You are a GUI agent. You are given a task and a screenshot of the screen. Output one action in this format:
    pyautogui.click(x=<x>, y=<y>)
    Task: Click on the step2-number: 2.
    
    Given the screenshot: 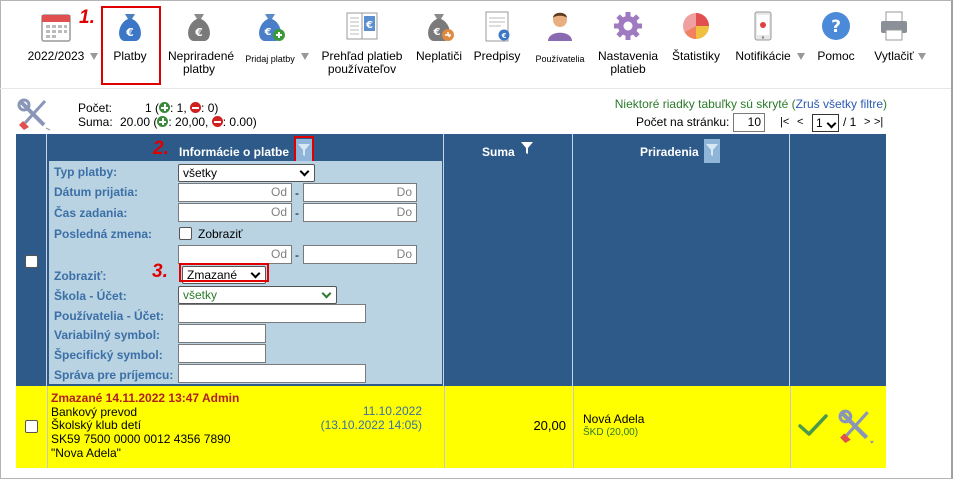 What is the action you would take?
    pyautogui.click(x=161, y=148)
    